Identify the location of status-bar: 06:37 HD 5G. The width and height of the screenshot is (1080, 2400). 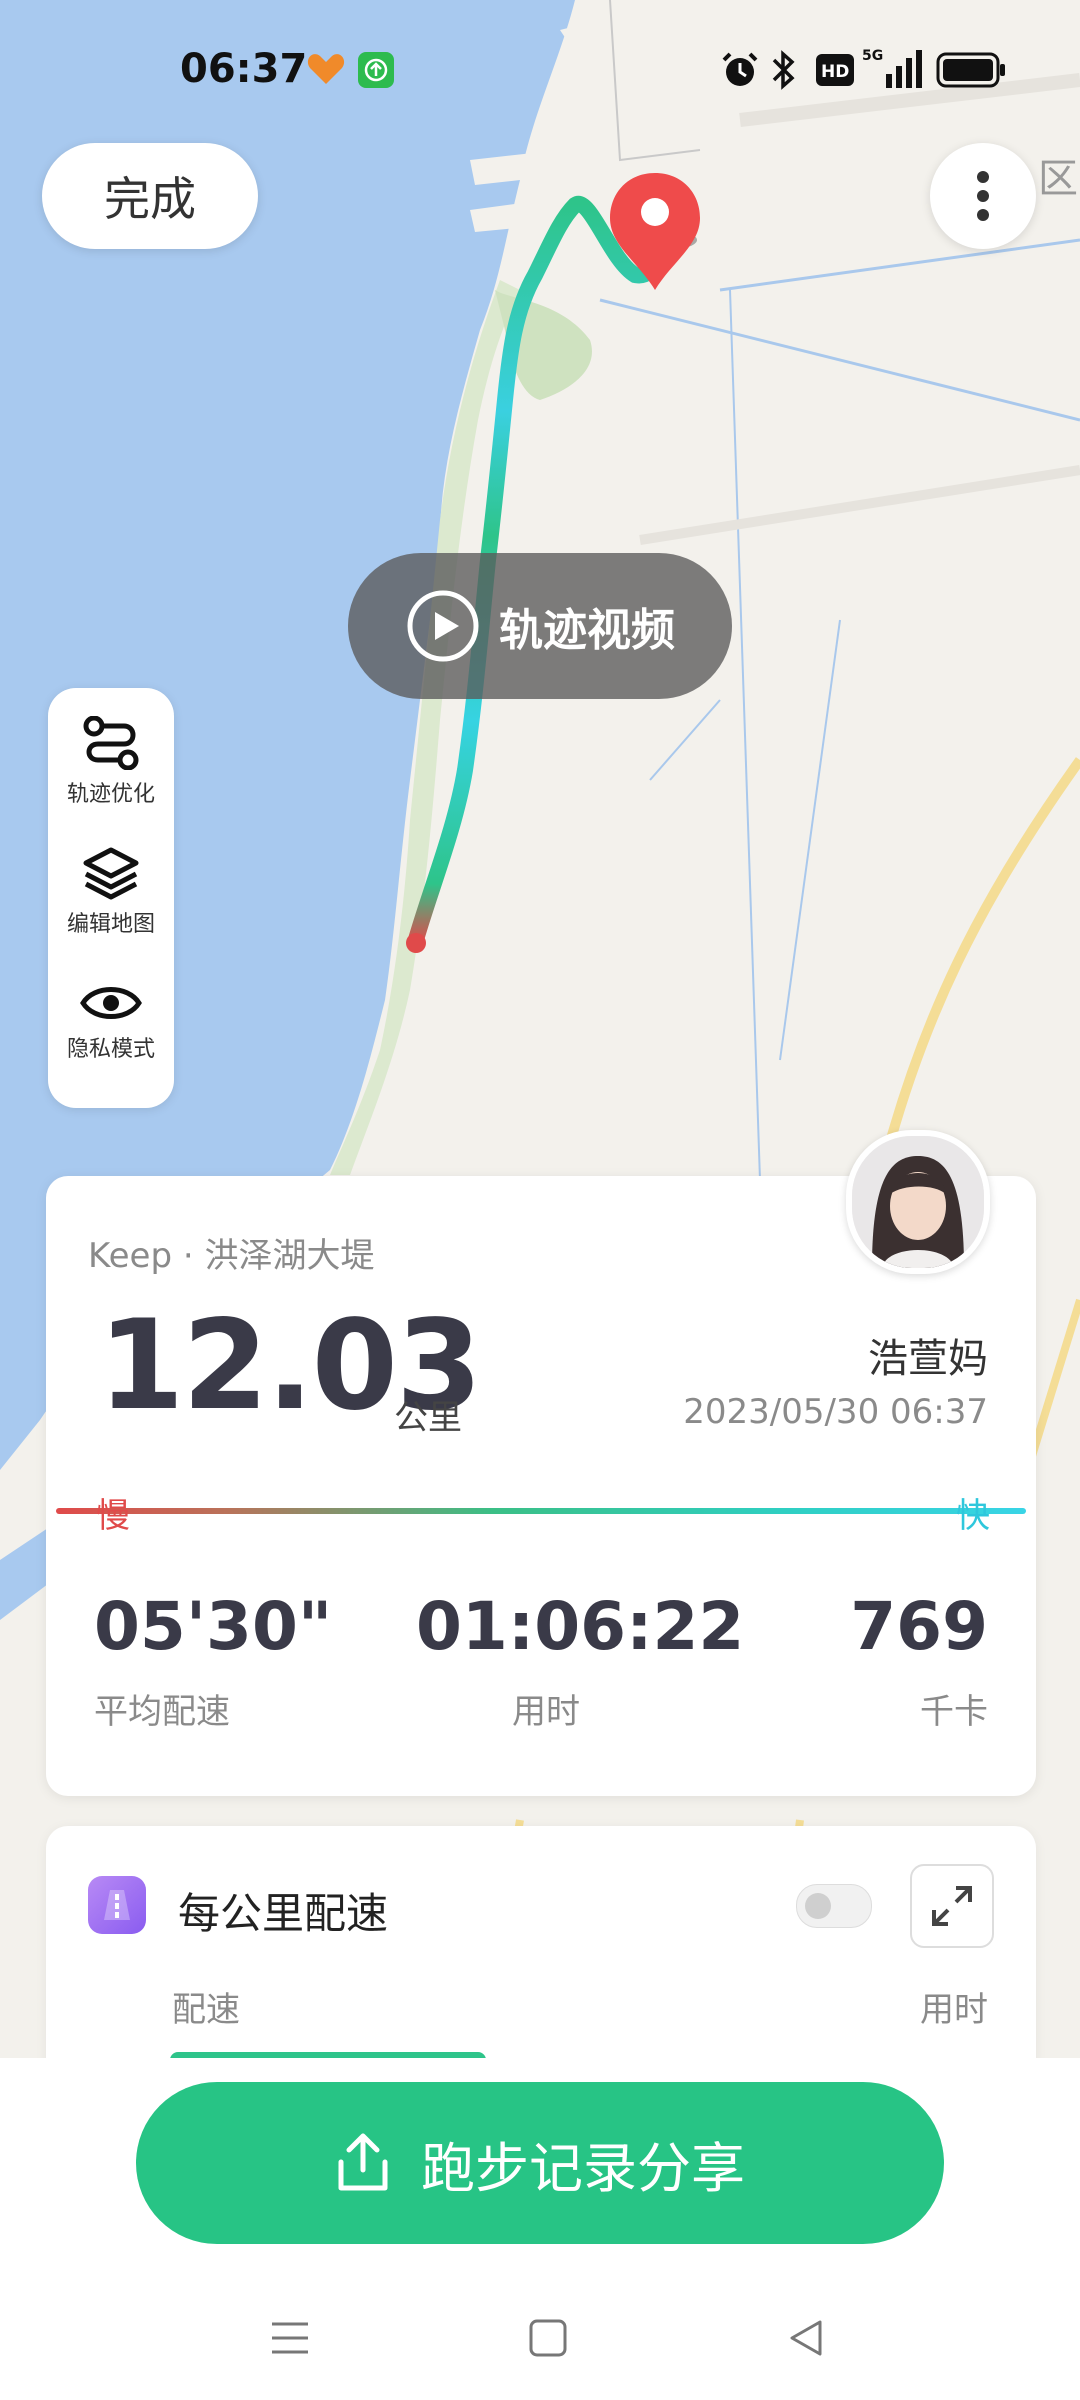
(540, 70).